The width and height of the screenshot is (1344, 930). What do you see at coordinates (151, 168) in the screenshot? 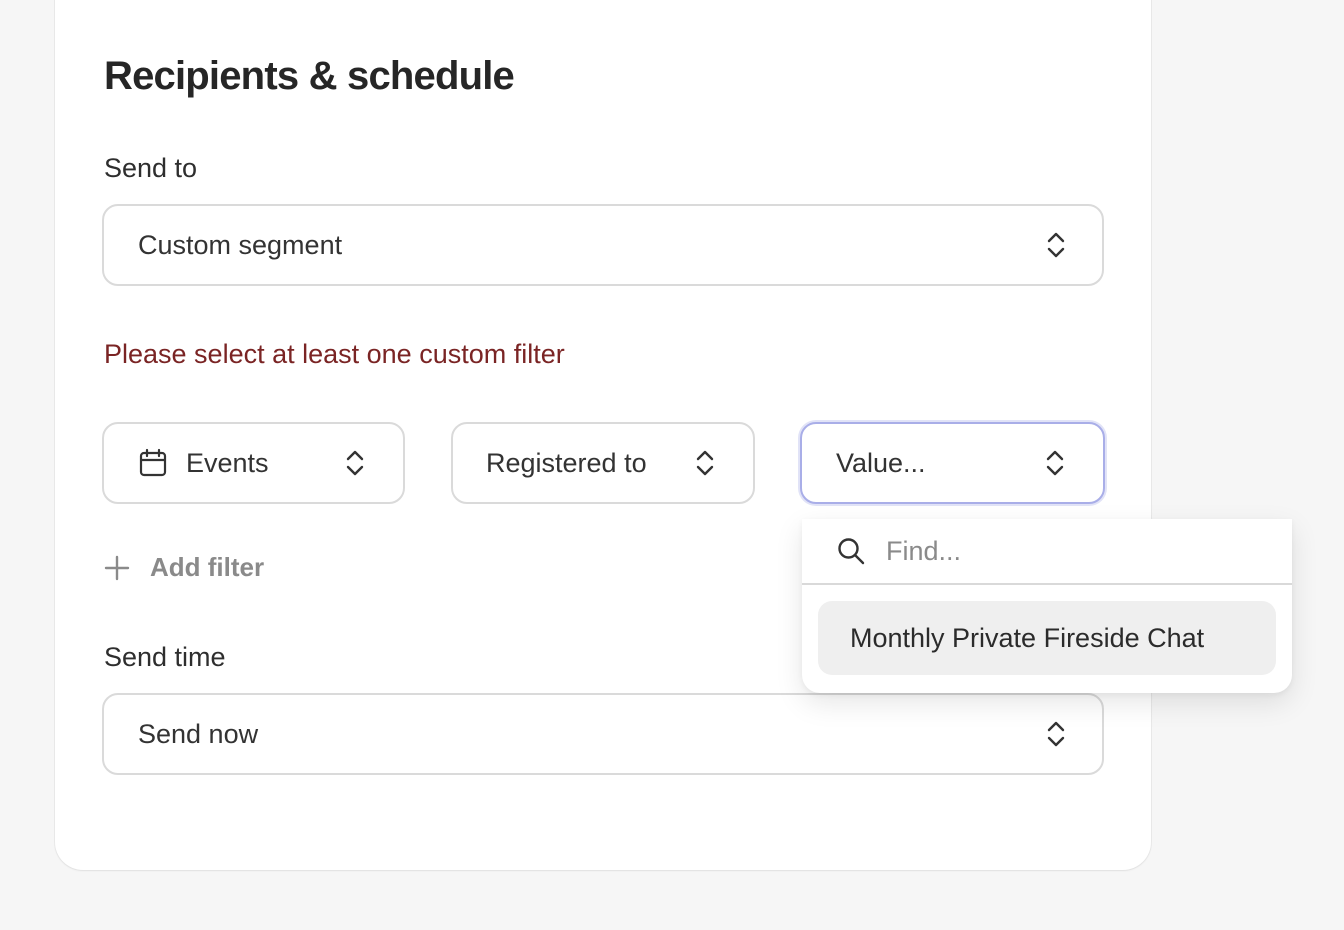
I see `send-to-label: Send to` at bounding box center [151, 168].